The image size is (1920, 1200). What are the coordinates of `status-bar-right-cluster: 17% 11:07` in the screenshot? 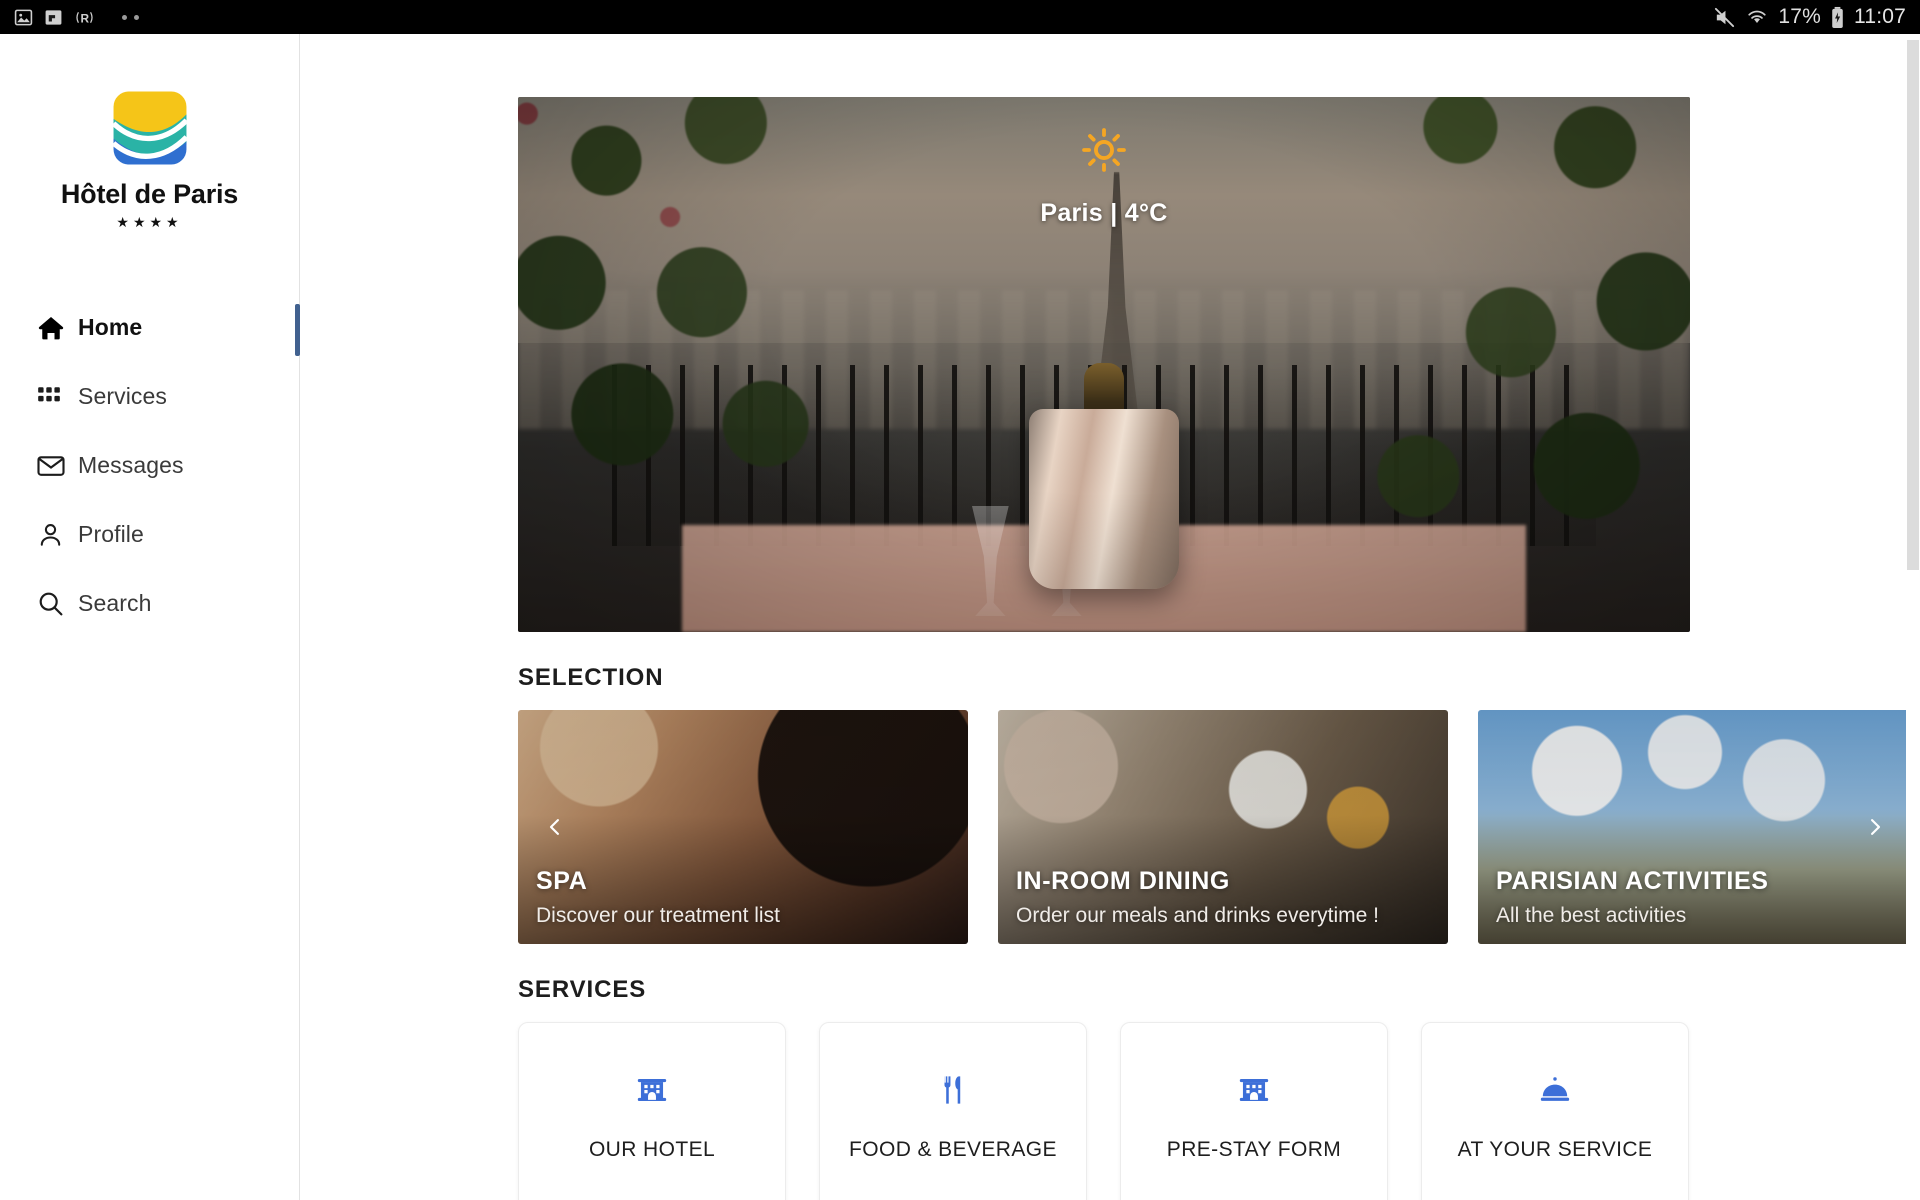 It's located at (1809, 17).